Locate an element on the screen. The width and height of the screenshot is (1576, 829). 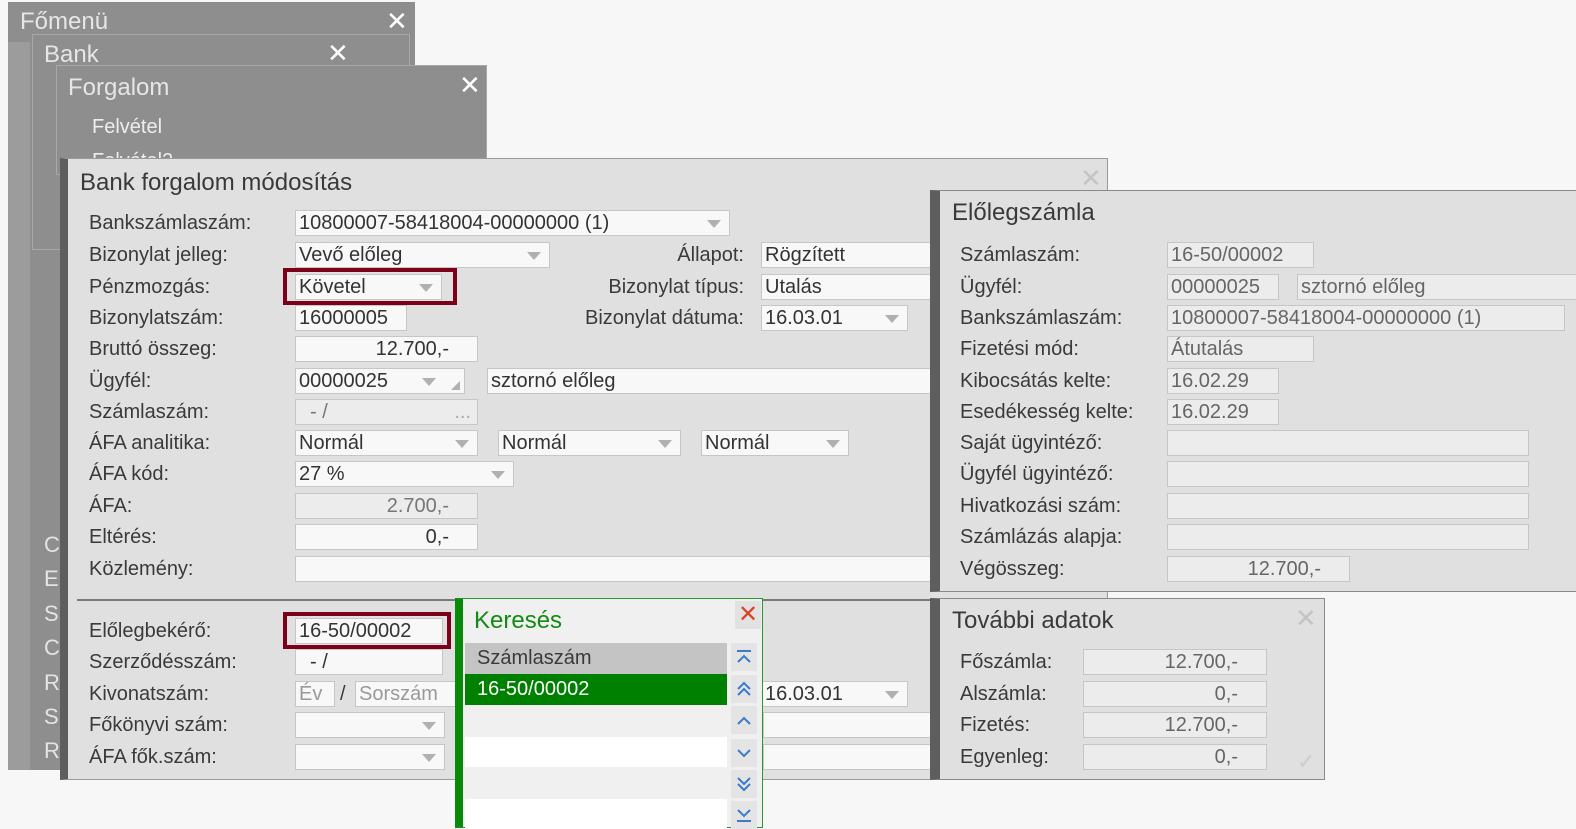
label-brutto: Bruttó összeg: is located at coordinates (153, 349).